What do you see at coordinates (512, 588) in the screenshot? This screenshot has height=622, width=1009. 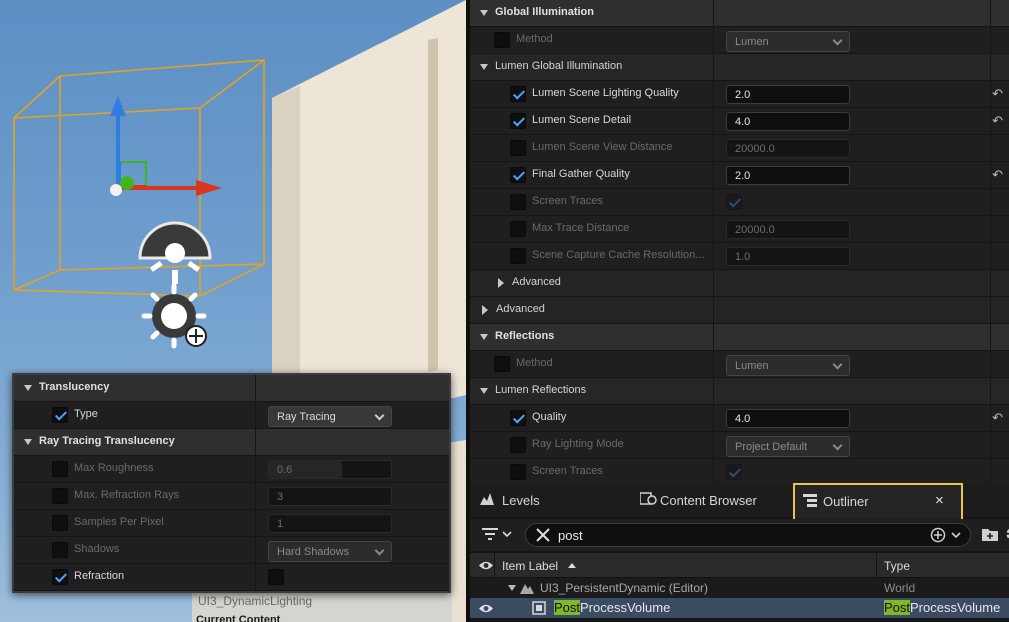 I see `collapse-arrow-icon` at bounding box center [512, 588].